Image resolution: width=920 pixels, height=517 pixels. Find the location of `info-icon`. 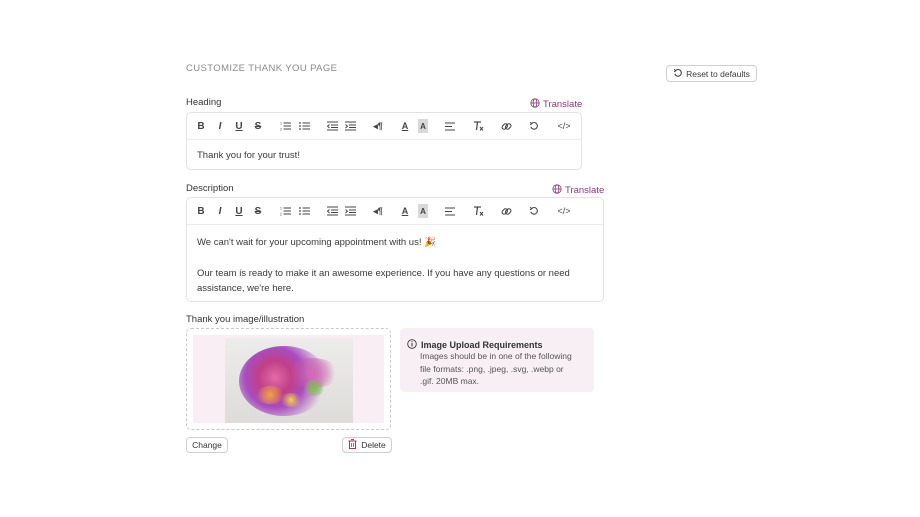

info-icon is located at coordinates (412, 345).